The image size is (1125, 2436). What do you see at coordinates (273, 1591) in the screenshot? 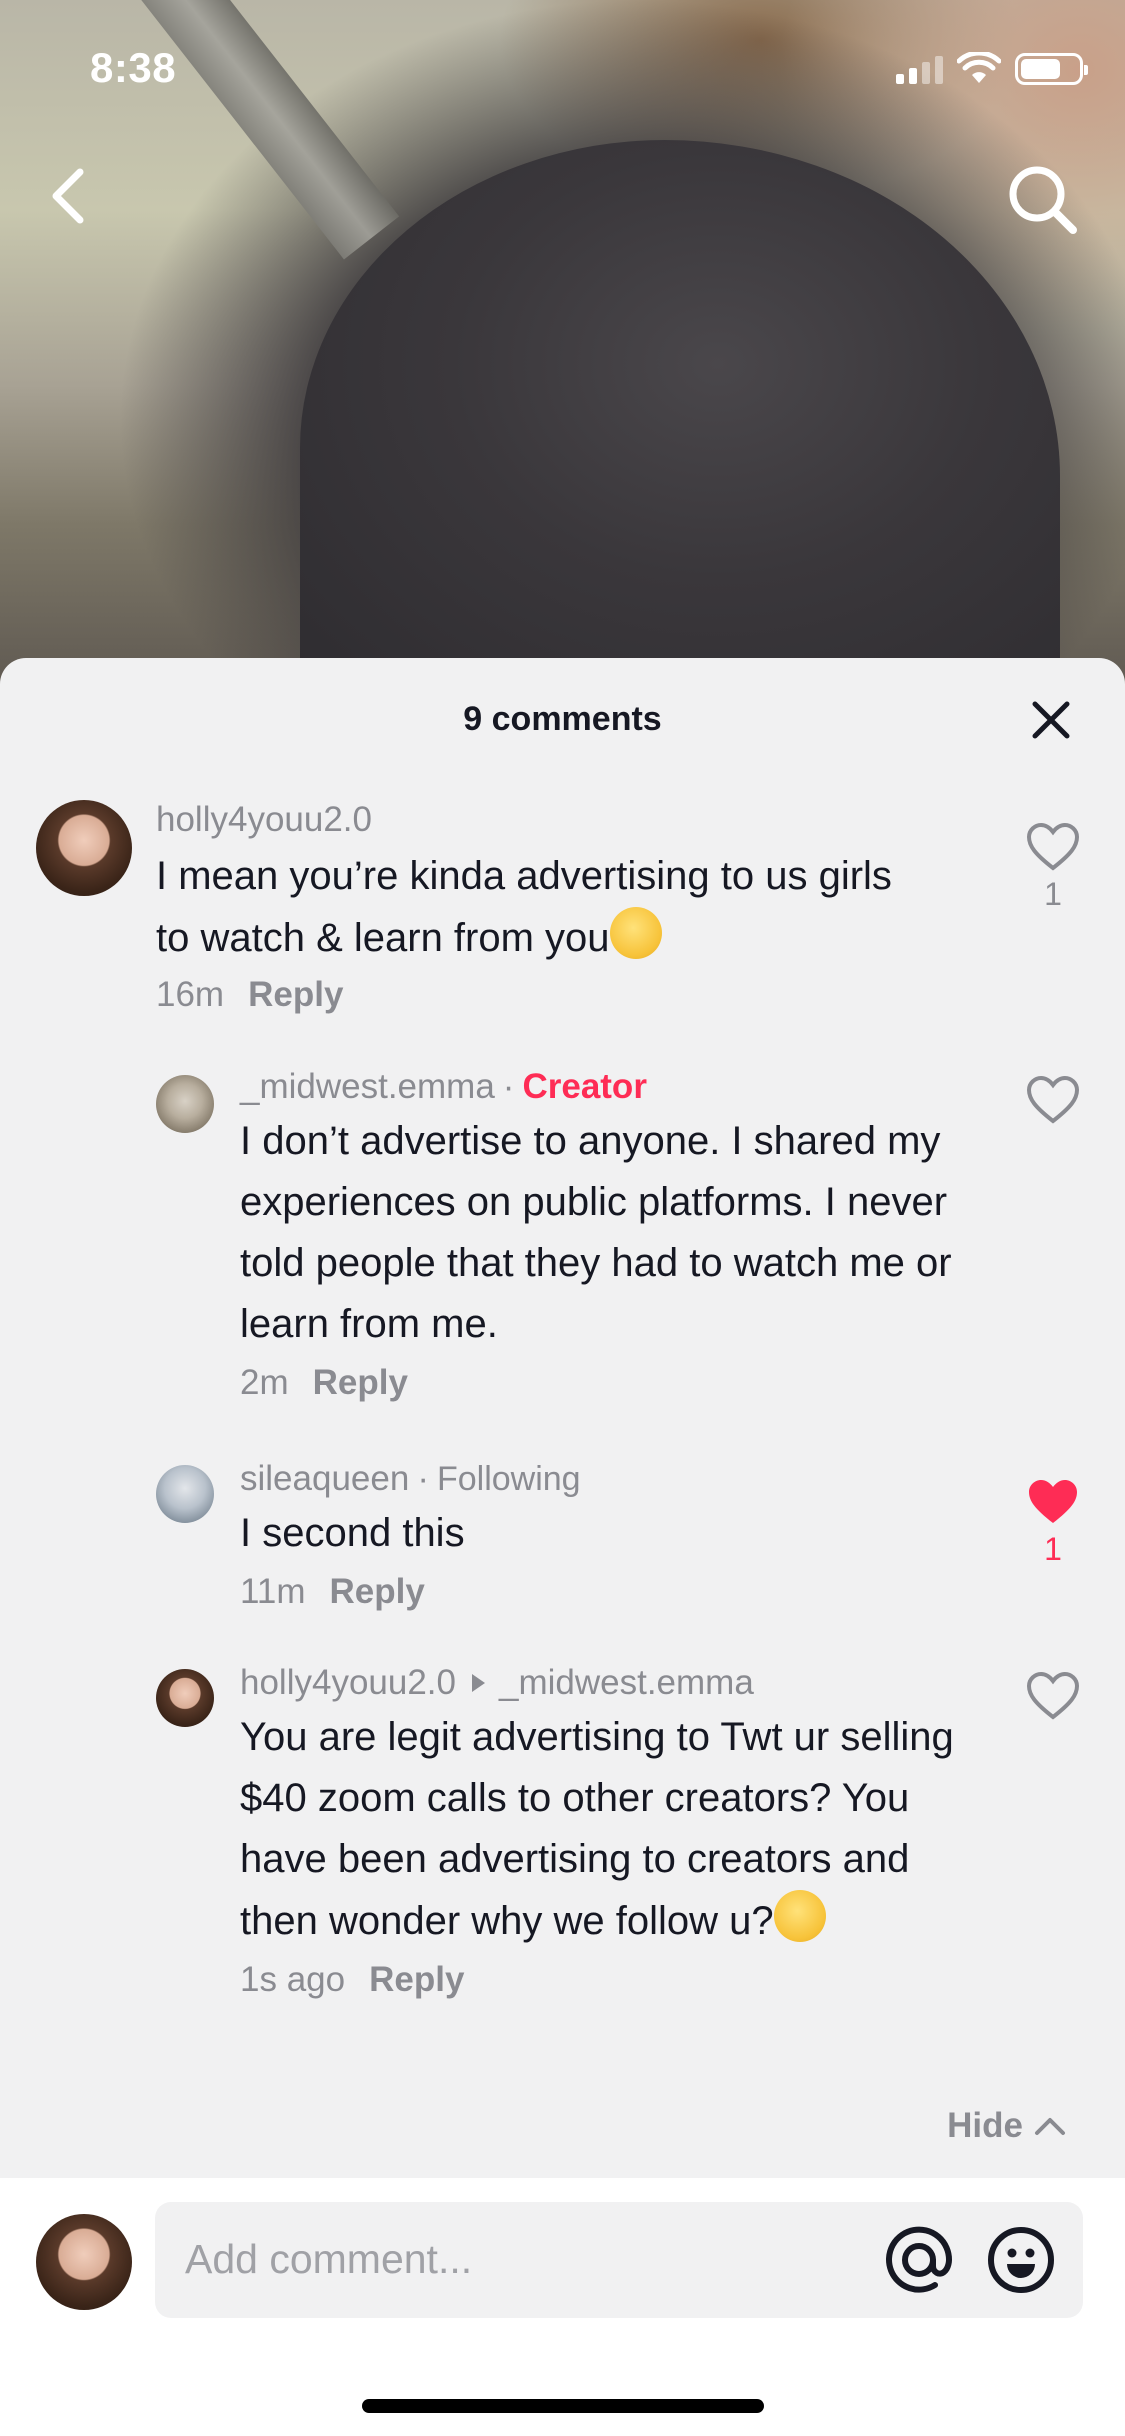
I see `comment-time: 11m` at bounding box center [273, 1591].